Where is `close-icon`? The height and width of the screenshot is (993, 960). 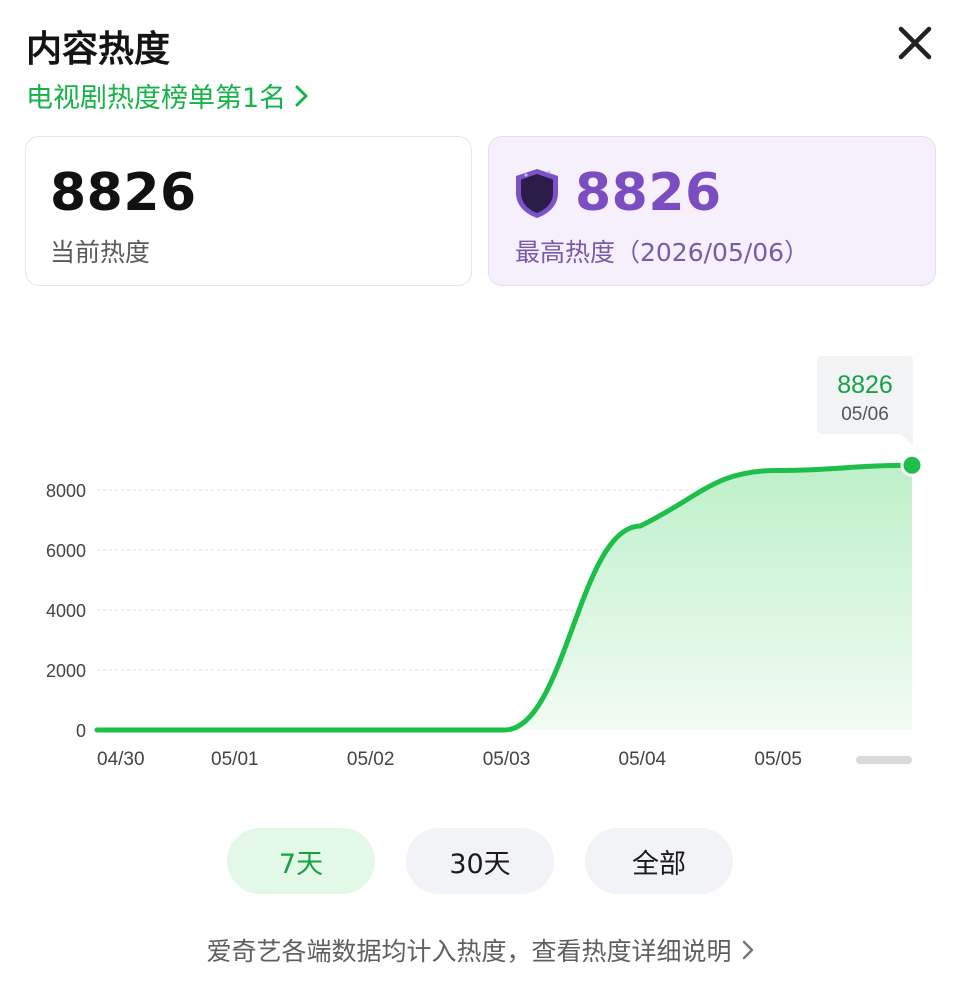
close-icon is located at coordinates (915, 43).